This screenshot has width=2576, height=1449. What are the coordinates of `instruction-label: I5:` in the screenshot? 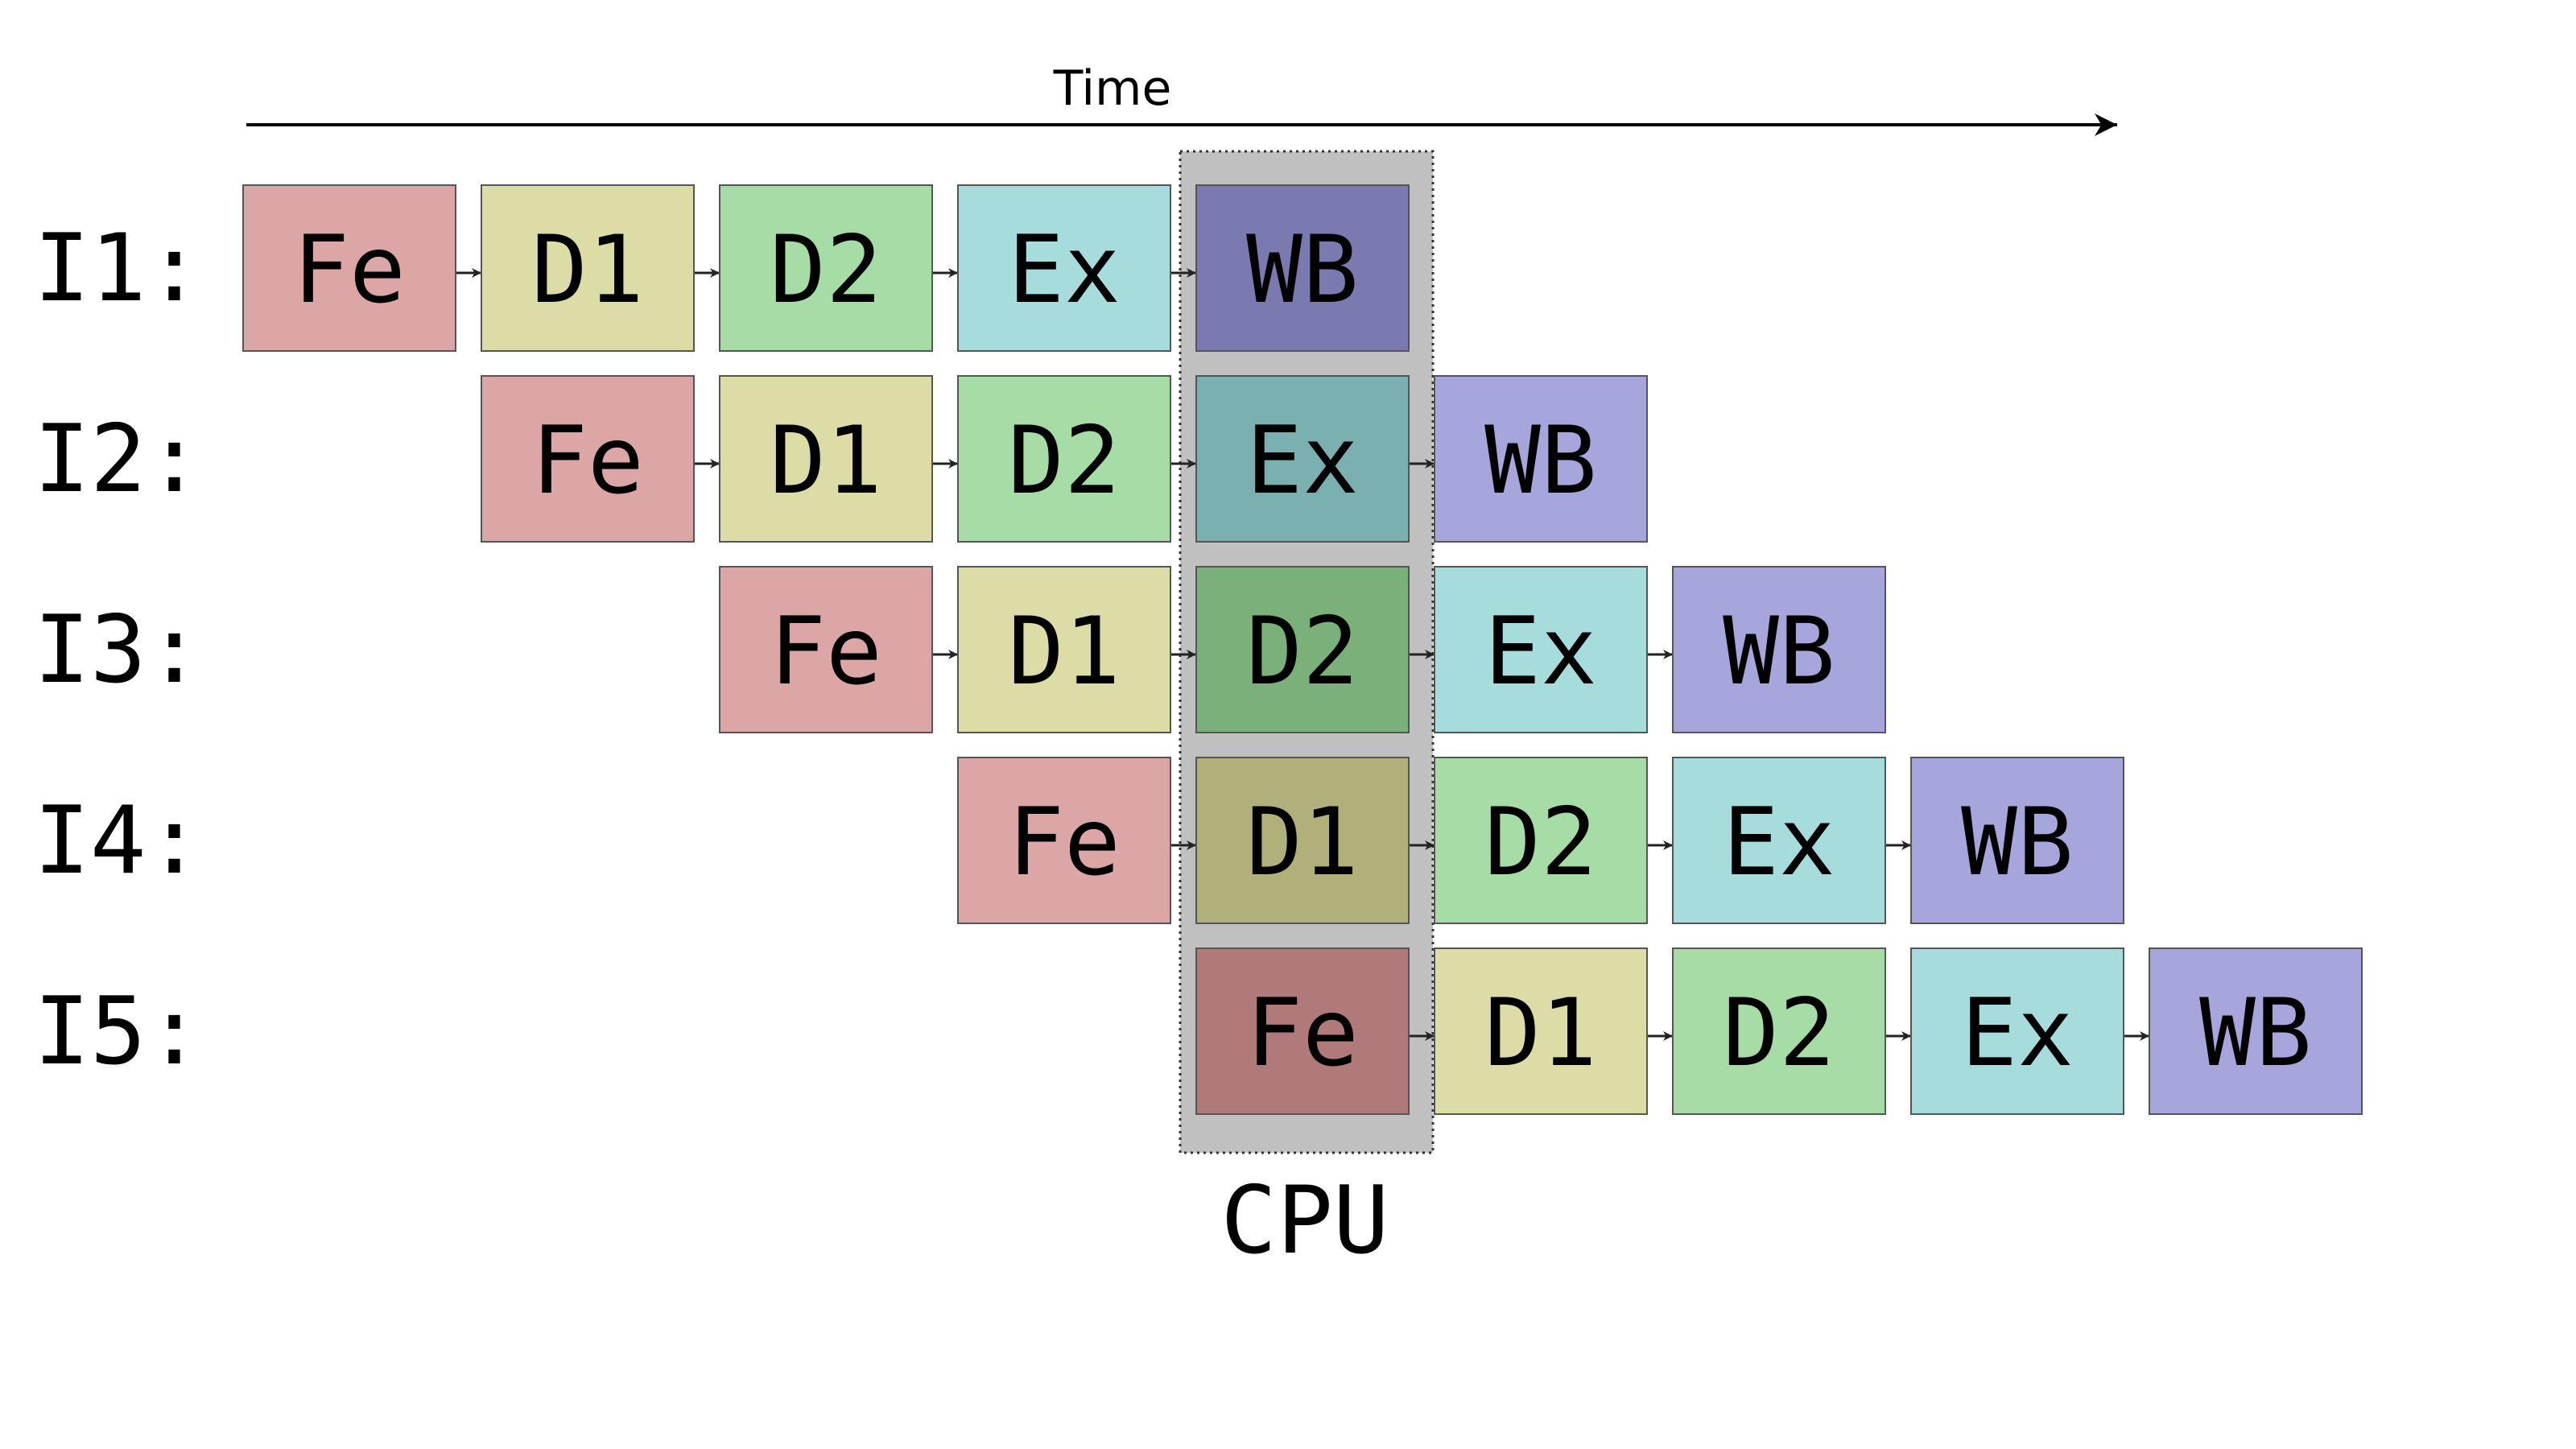 It's located at (118, 1031).